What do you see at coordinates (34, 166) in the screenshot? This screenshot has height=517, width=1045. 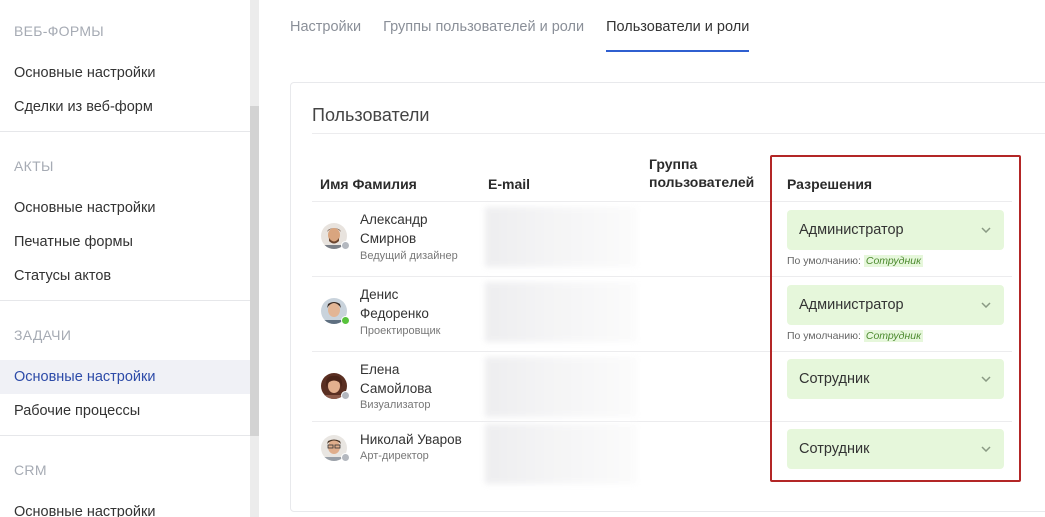 I see `sidebar-section-title: АКТЫ` at bounding box center [34, 166].